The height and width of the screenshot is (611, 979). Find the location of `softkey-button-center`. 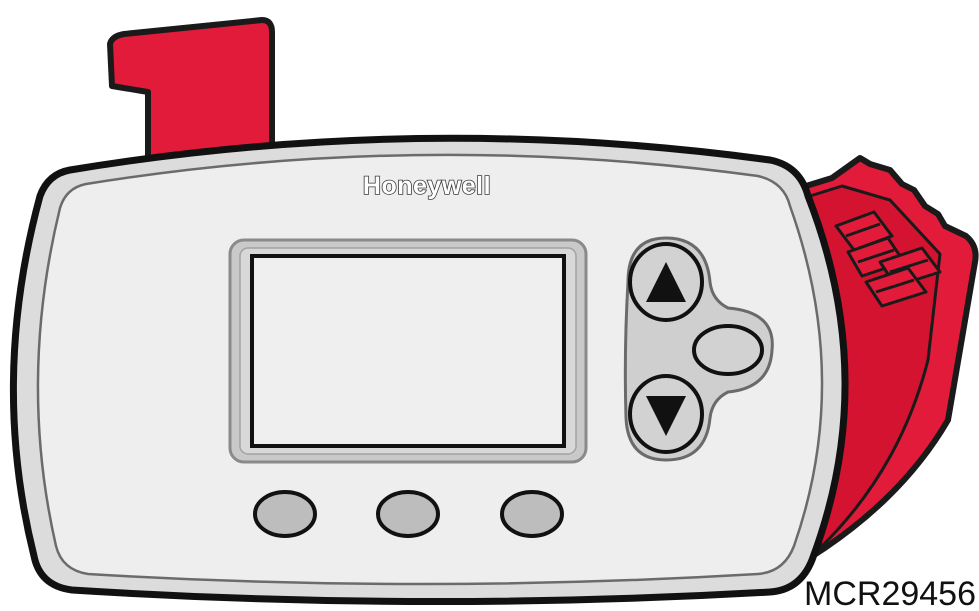

softkey-button-center is located at coordinates (408, 514).